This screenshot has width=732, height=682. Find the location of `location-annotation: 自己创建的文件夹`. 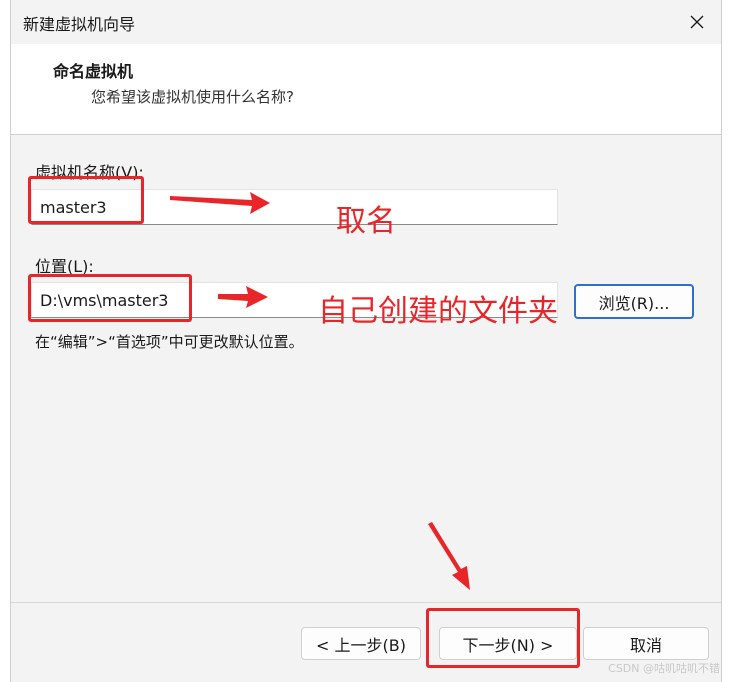

location-annotation: 自己创建的文件夹 is located at coordinates (438, 311).